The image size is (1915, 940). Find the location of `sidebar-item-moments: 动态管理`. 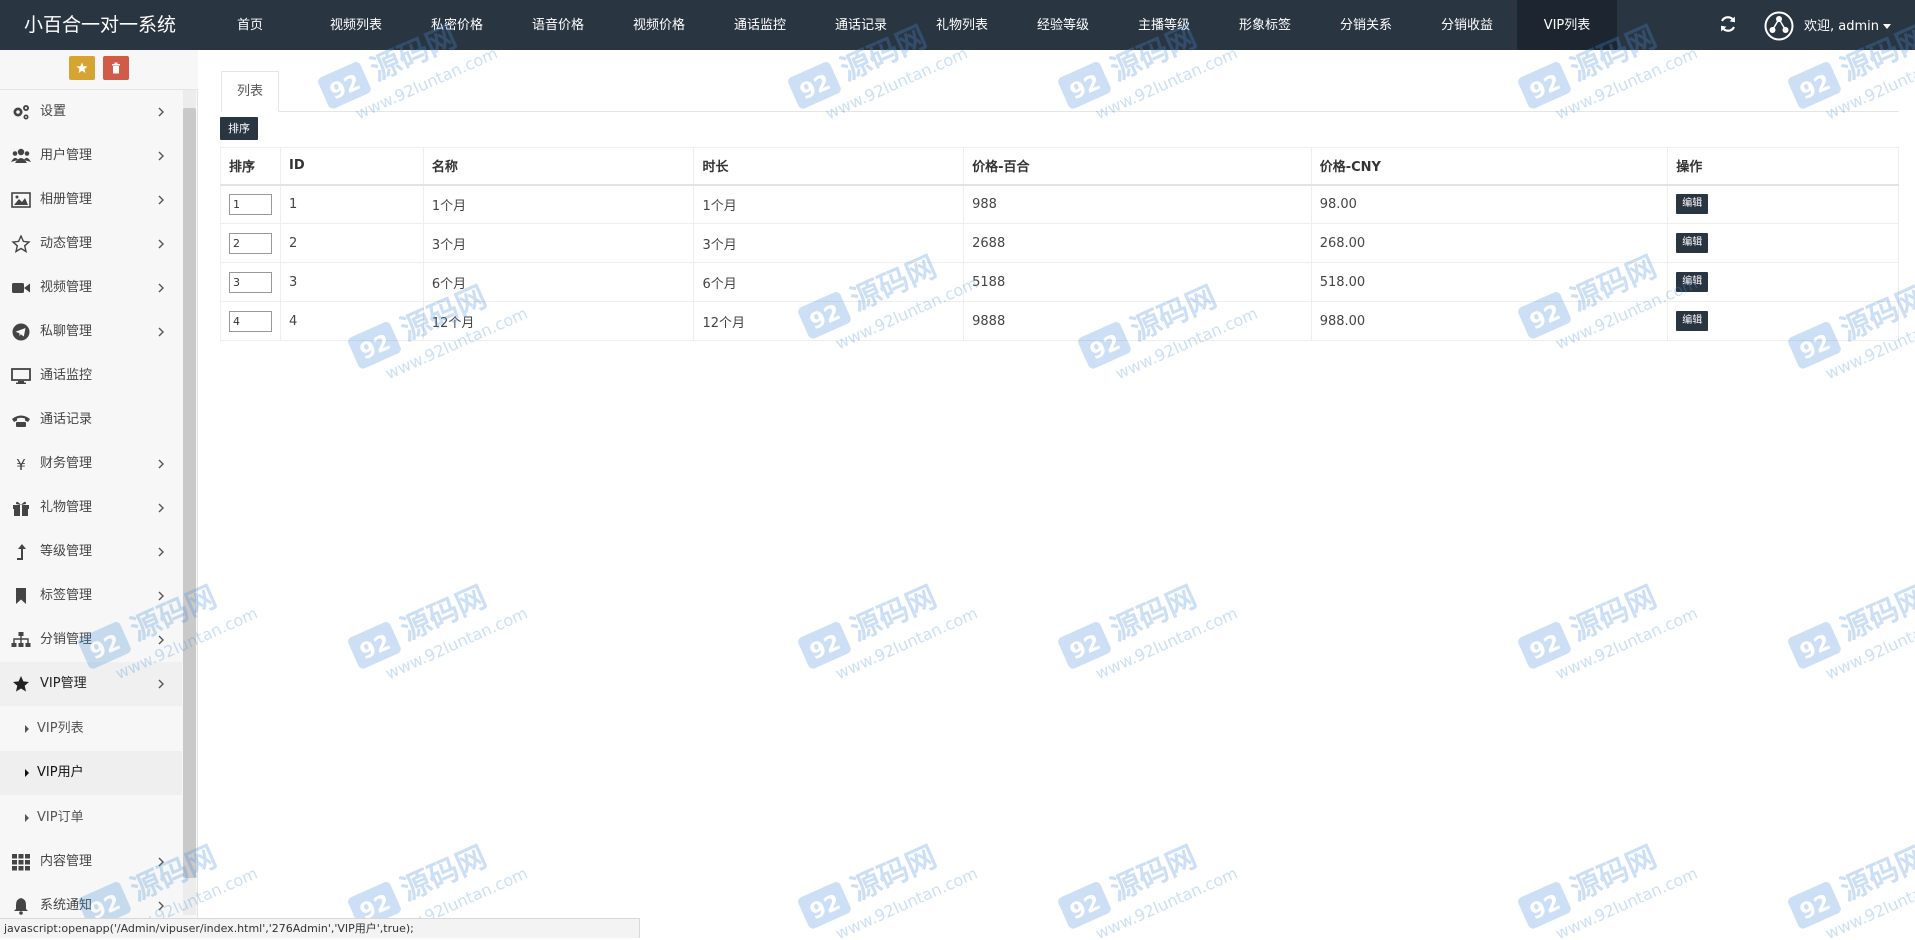

sidebar-item-moments: 动态管理 is located at coordinates (91, 244).